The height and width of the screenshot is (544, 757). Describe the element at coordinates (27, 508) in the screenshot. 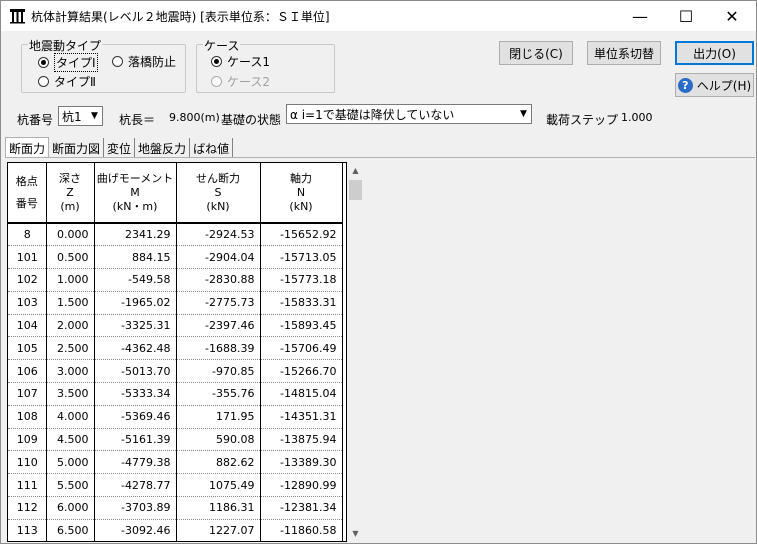

I see `table-cell: 112` at that location.